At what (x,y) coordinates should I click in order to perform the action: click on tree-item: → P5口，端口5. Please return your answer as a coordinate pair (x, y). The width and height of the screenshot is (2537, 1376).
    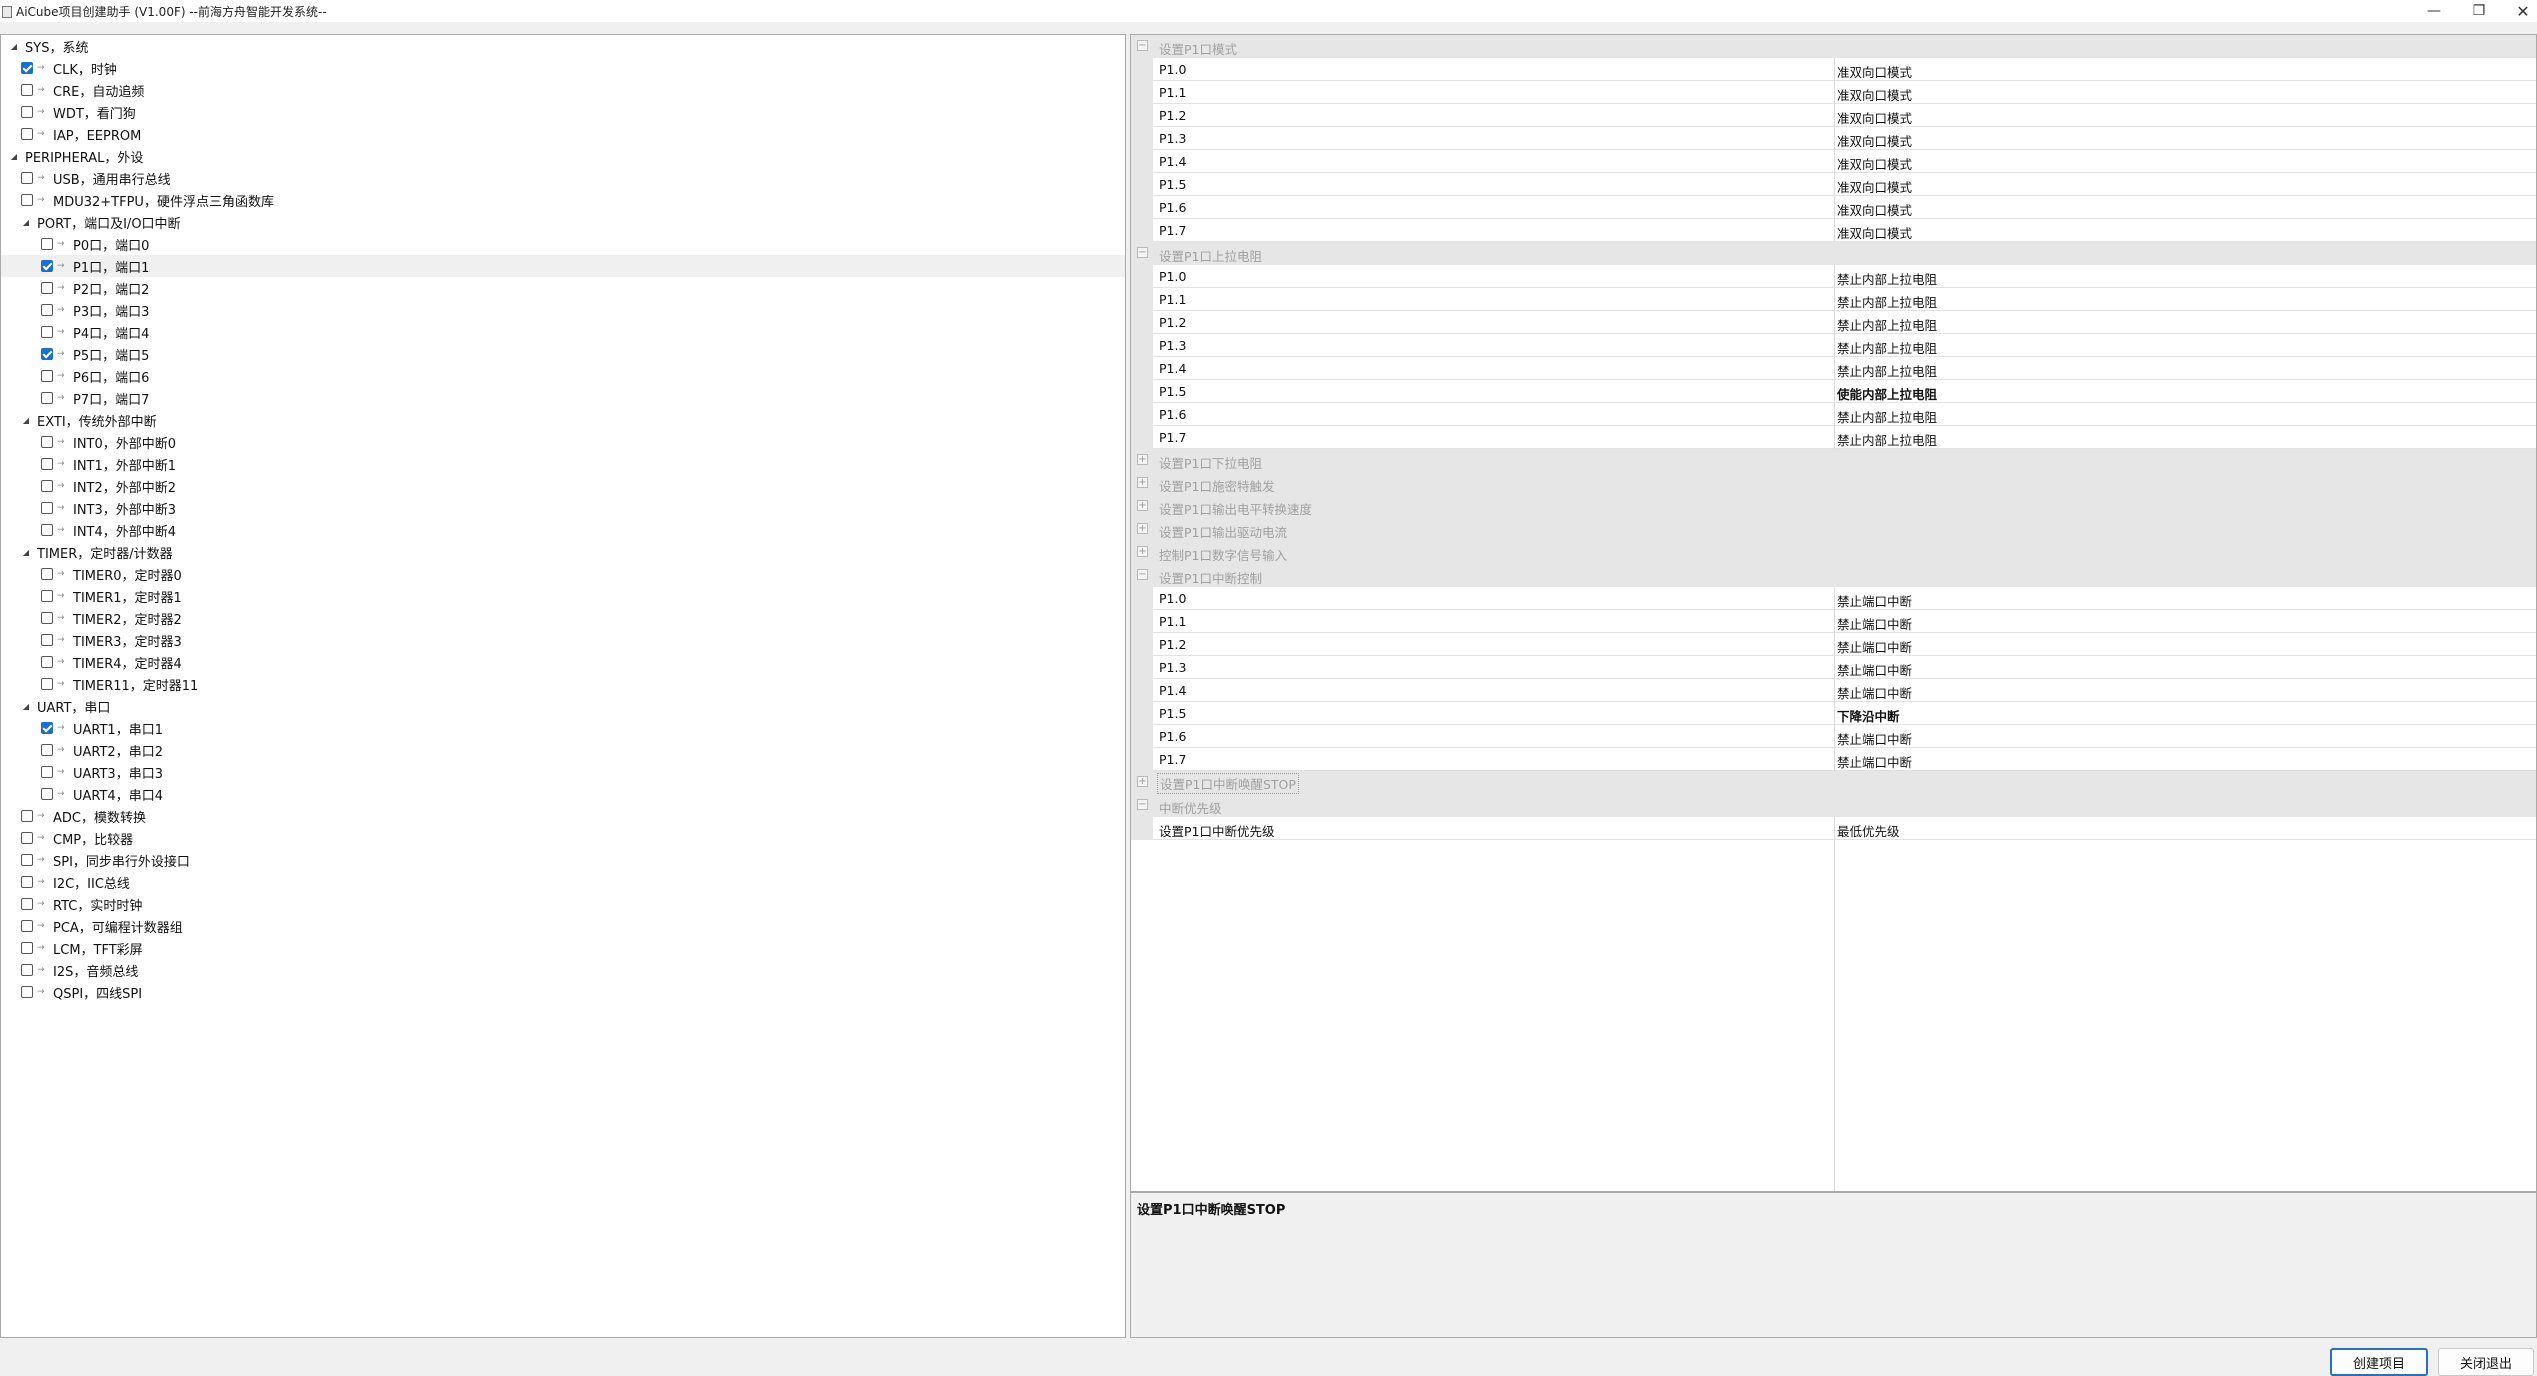
    Looking at the image, I should click on (75, 354).